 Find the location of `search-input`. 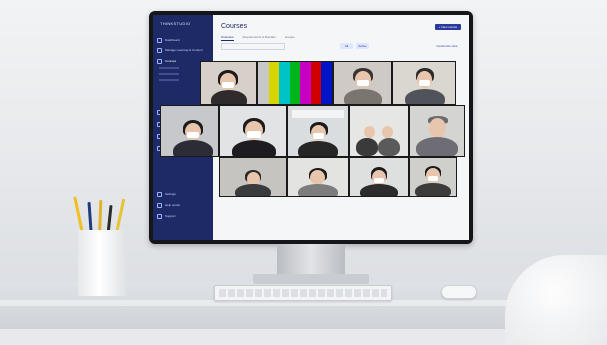

search-input is located at coordinates (253, 46).